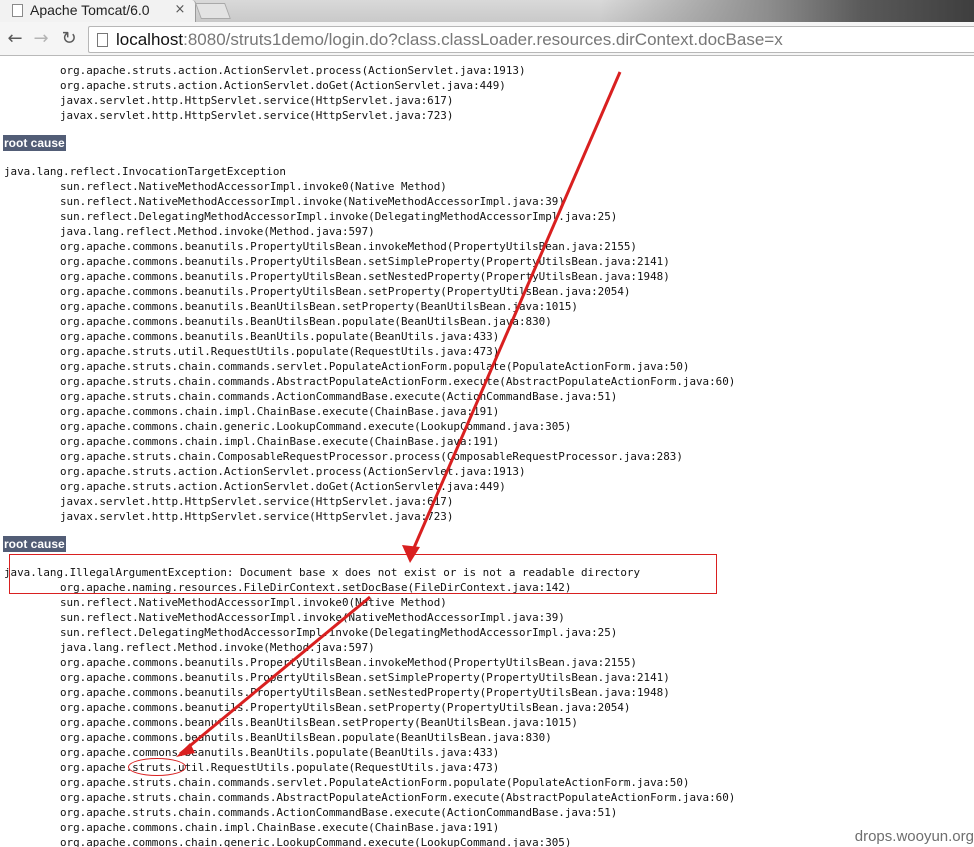 The width and height of the screenshot is (974, 847). Describe the element at coordinates (69, 39) in the screenshot. I see `reload-icon: ↻` at that location.